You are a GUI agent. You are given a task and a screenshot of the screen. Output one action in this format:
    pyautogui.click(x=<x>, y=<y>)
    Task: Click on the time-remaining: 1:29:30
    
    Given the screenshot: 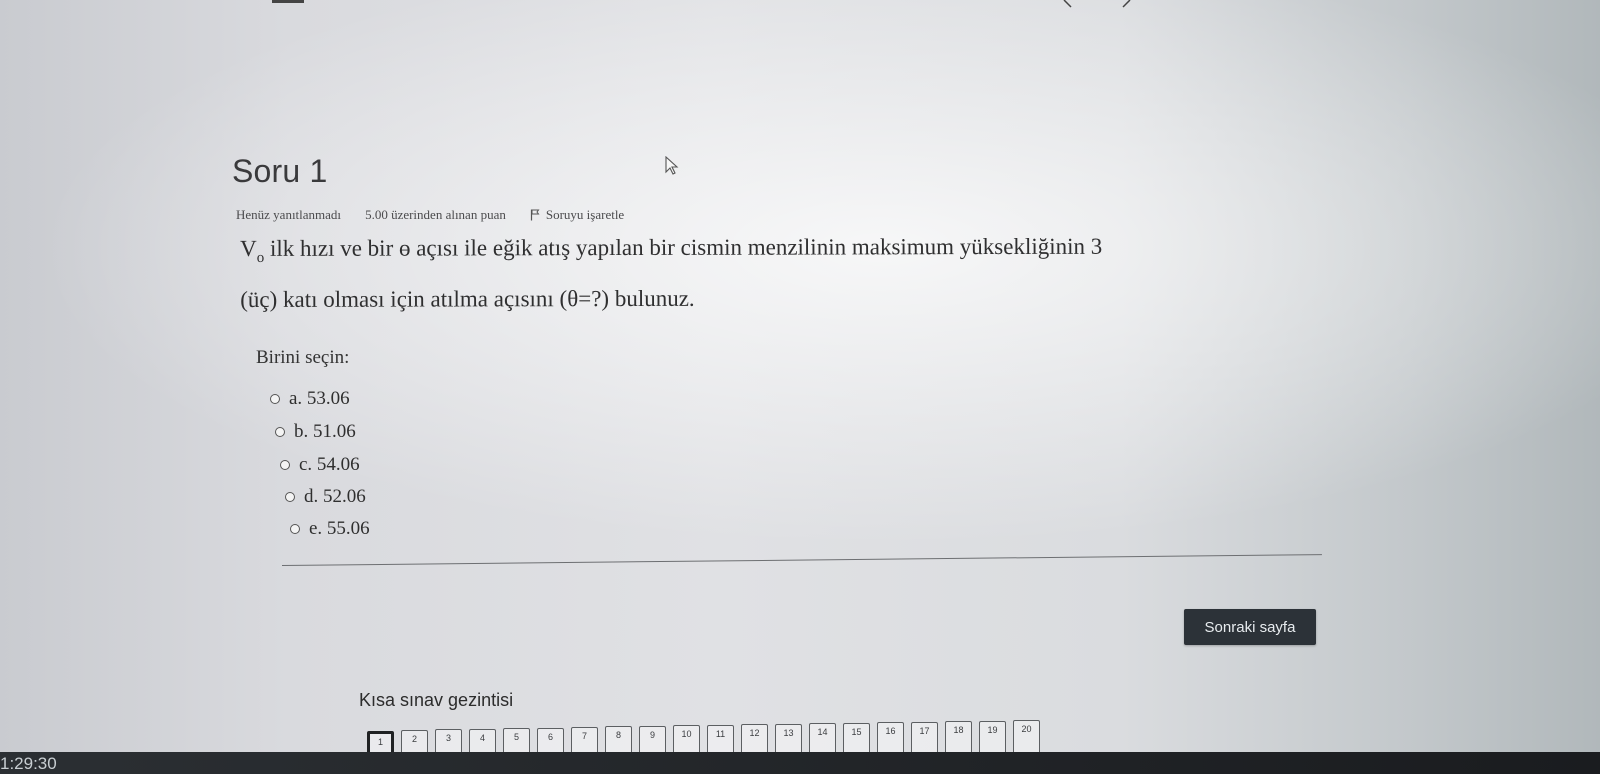 What is the action you would take?
    pyautogui.click(x=28, y=763)
    